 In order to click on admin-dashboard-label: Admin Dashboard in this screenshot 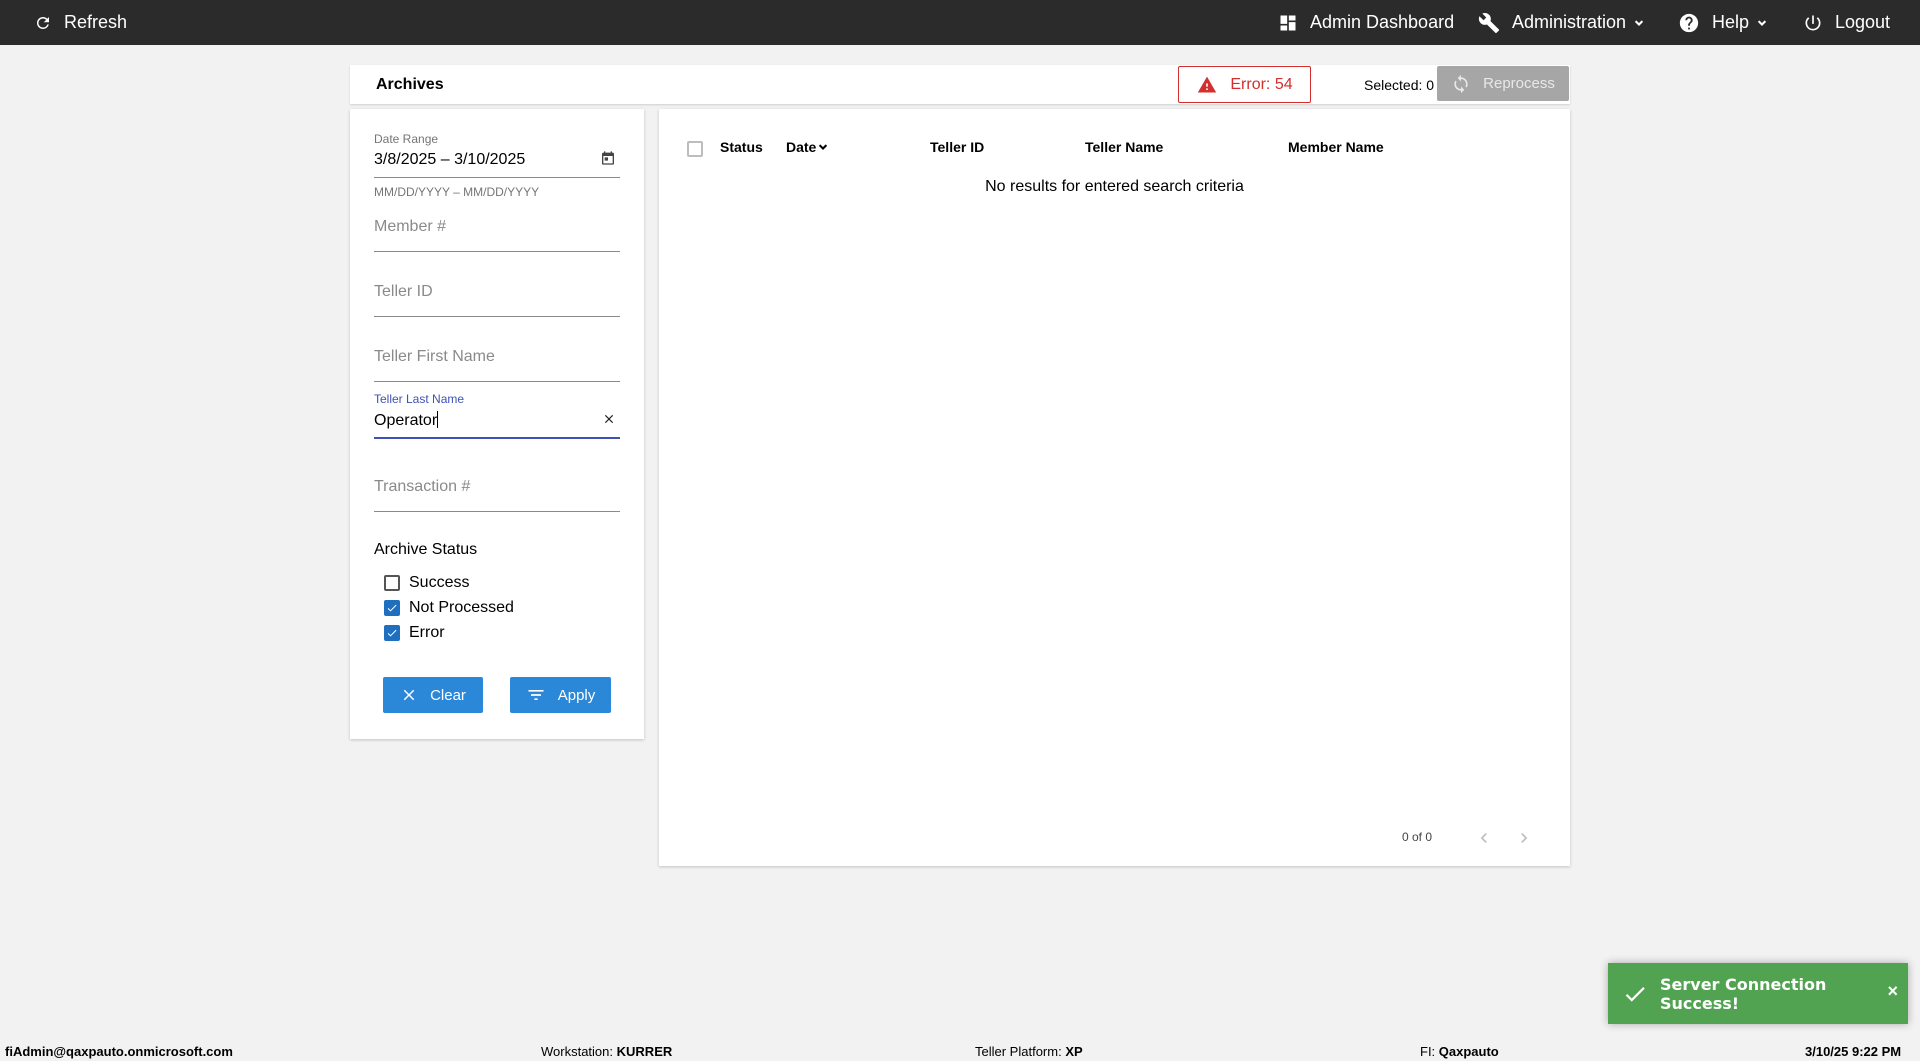, I will do `click(1382, 22)`.